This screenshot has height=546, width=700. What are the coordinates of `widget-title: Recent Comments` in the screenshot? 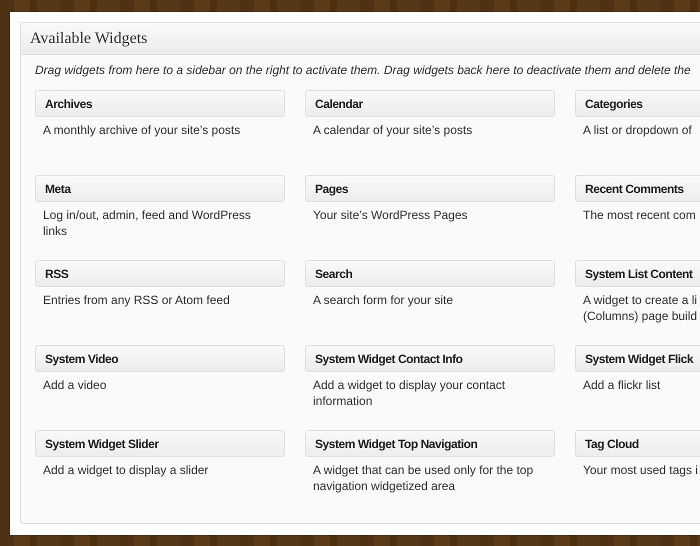 It's located at (637, 188).